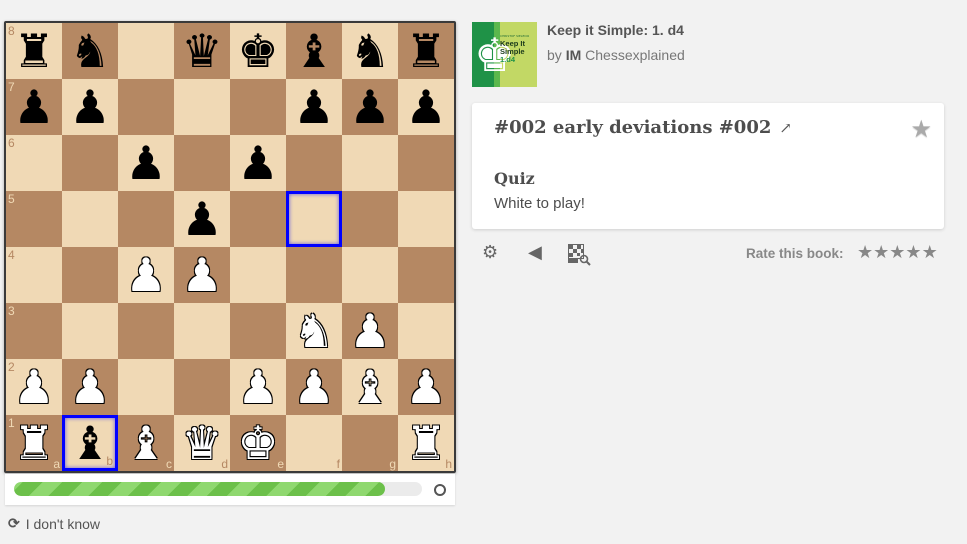 This screenshot has height=544, width=967. What do you see at coordinates (34, 219) in the screenshot?
I see `square-a5: 5` at bounding box center [34, 219].